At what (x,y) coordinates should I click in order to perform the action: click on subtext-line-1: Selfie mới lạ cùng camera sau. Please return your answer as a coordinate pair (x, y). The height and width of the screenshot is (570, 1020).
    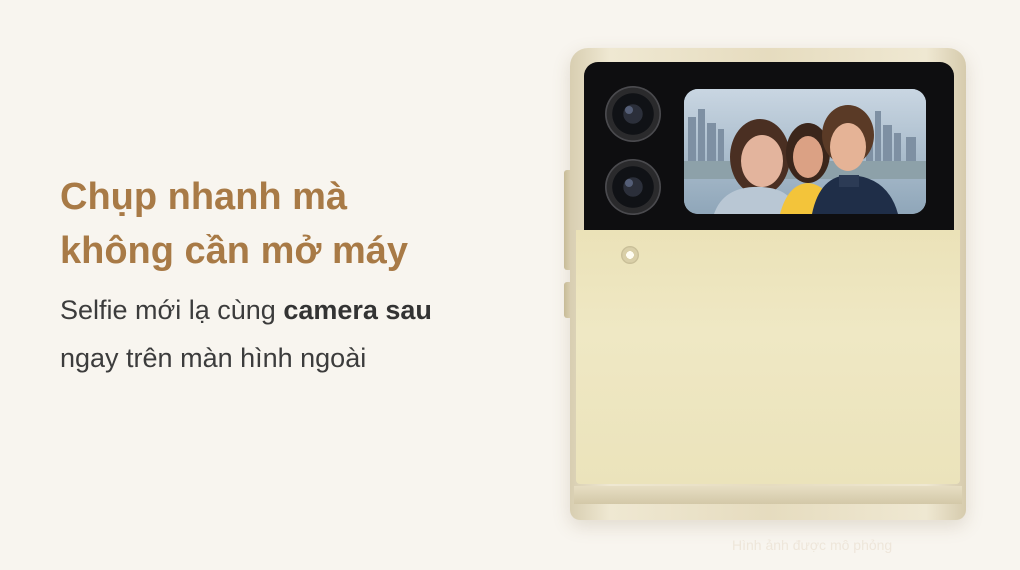
    Looking at the image, I should click on (246, 310).